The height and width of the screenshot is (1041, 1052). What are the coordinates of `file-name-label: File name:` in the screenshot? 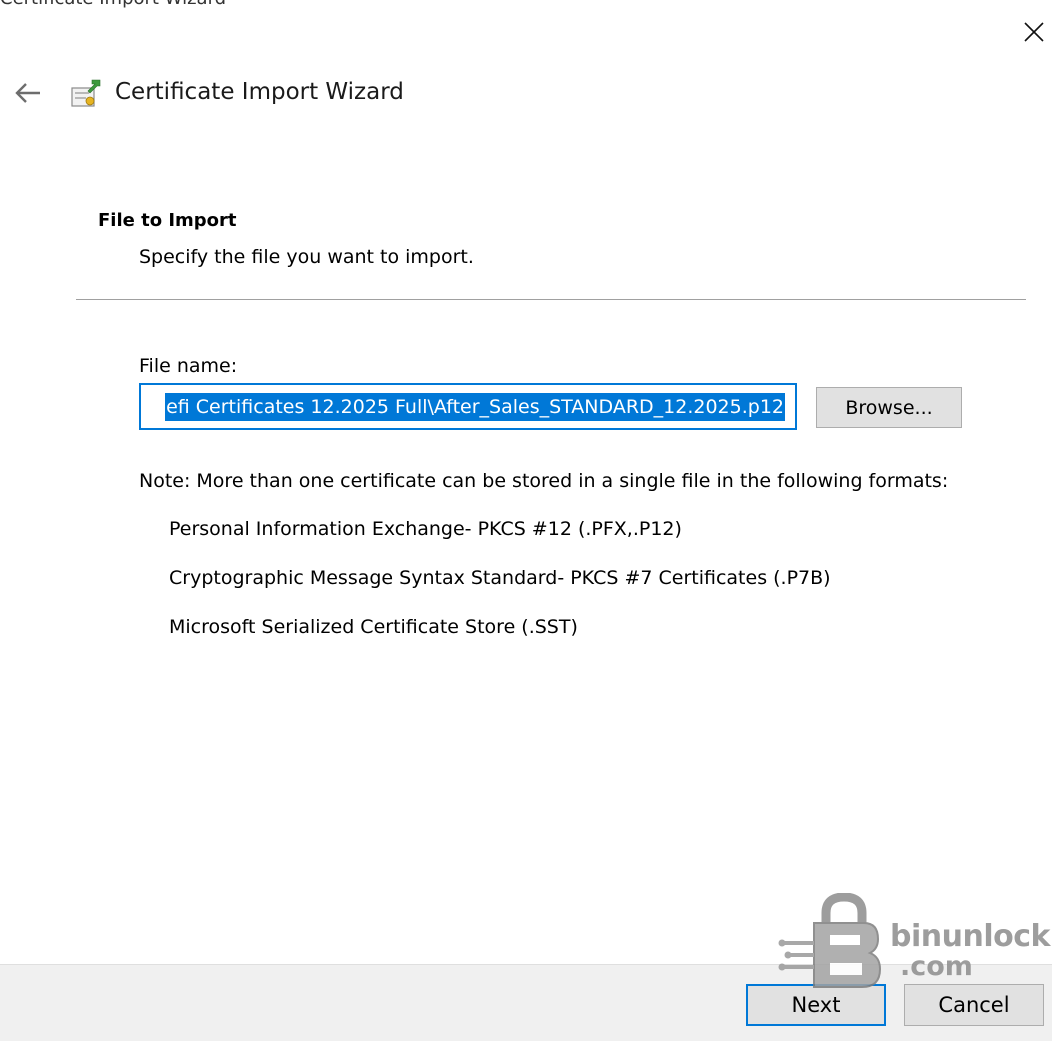 It's located at (188, 366).